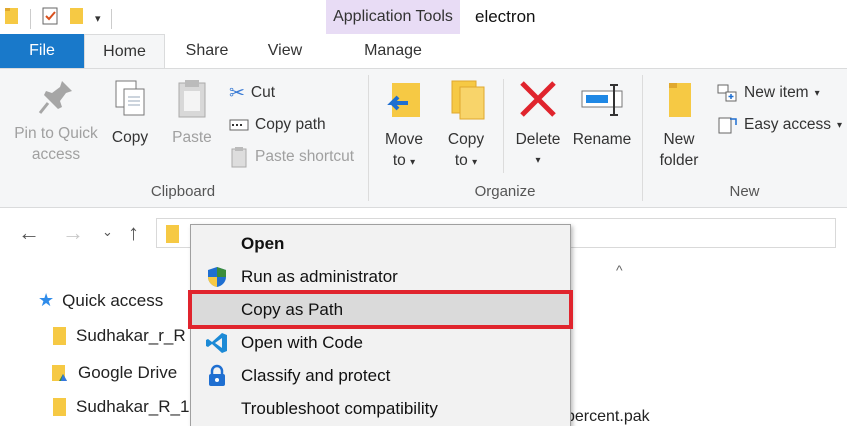 This screenshot has width=847, height=426. What do you see at coordinates (608, 417) in the screenshot?
I see `file-list-partial-text: percent.pak` at bounding box center [608, 417].